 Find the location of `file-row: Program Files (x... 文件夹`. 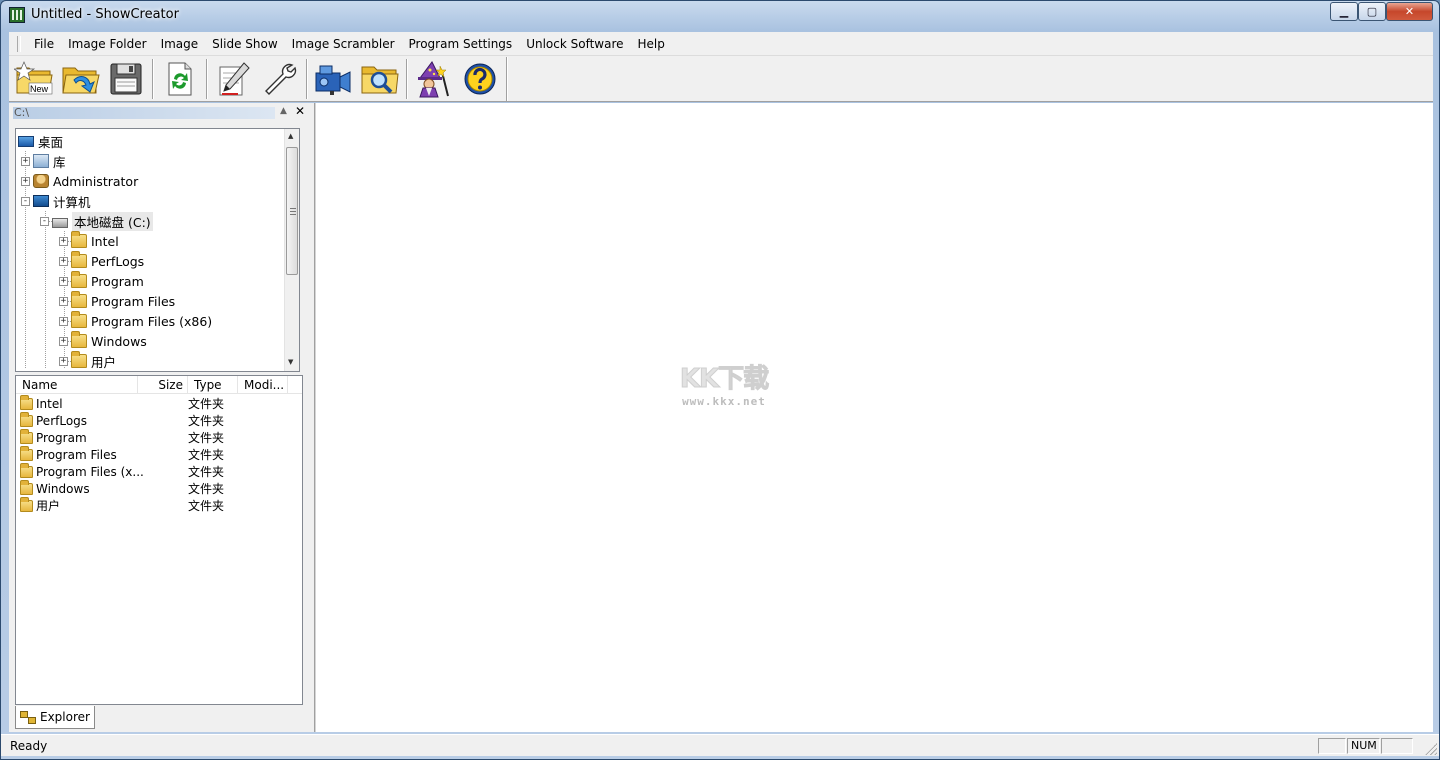

file-row: Program Files (x... 文件夹 is located at coordinates (132, 471).